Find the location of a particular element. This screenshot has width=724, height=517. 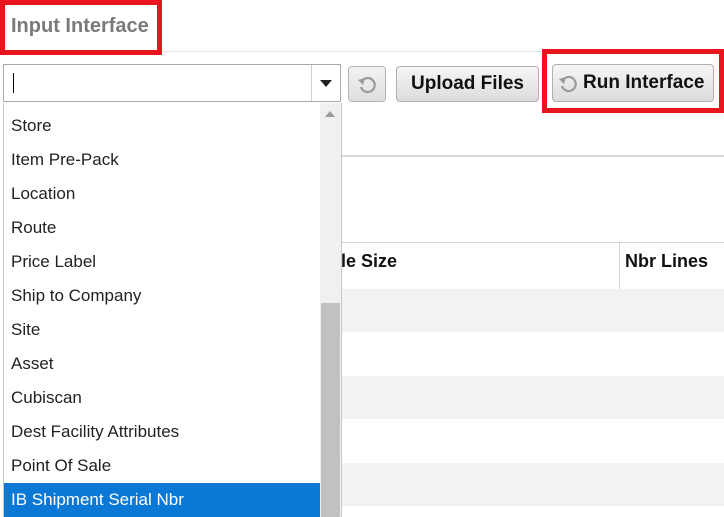

column-separator is located at coordinates (619, 266).